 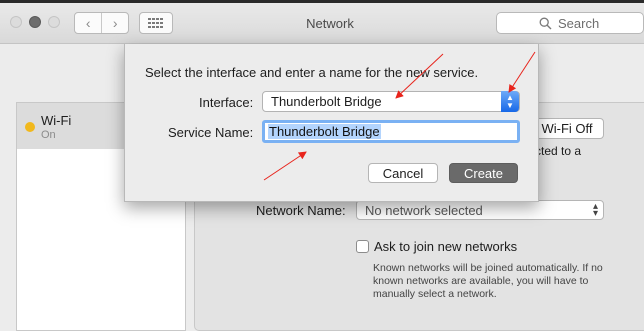 What do you see at coordinates (16, 22) in the screenshot?
I see `close-window-button` at bounding box center [16, 22].